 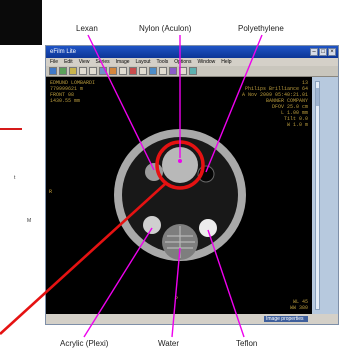 What do you see at coordinates (152, 225) in the screenshot?
I see `insert-acrylic` at bounding box center [152, 225].